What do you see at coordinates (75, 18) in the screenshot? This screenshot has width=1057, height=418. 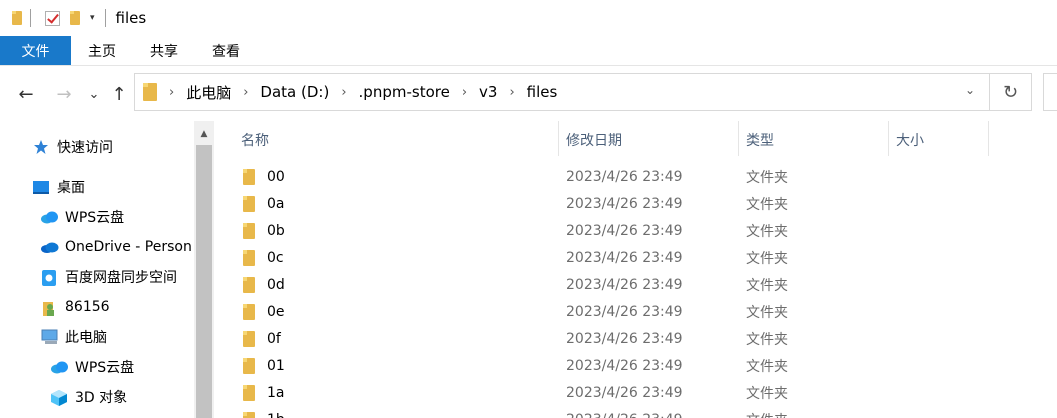 I see `new-folder-icon` at bounding box center [75, 18].